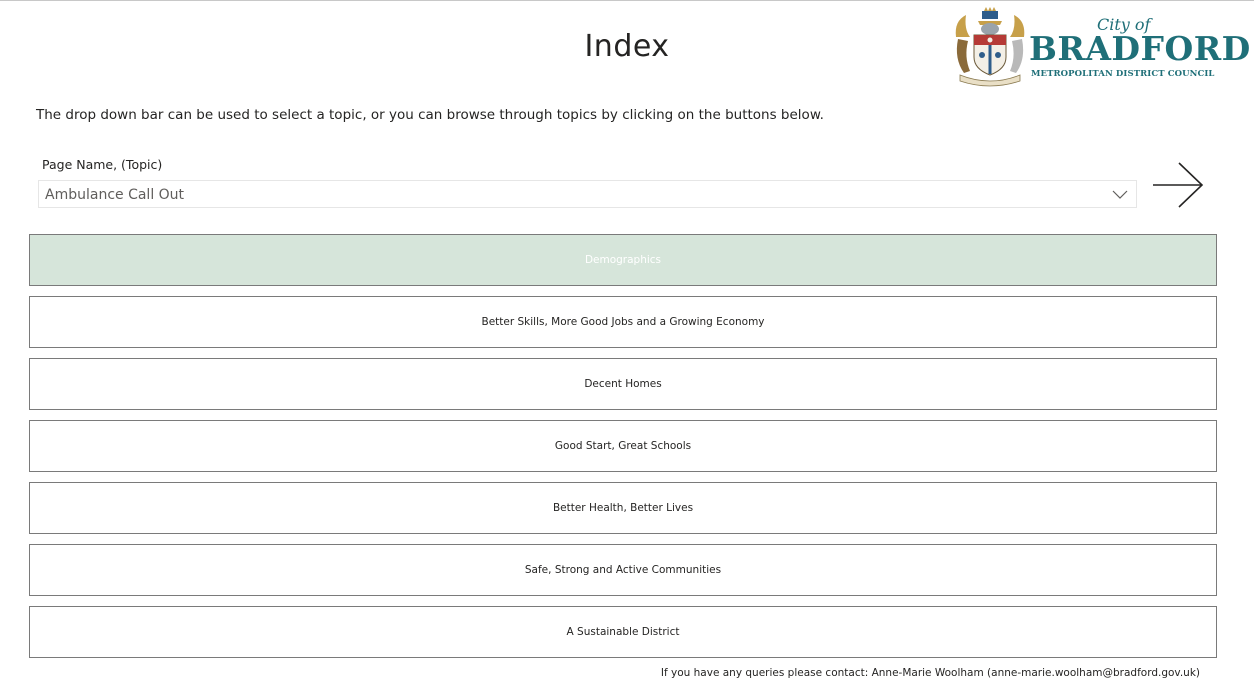 The height and width of the screenshot is (689, 1254). What do you see at coordinates (115, 195) in the screenshot?
I see `dropdown-selected-value: Ambulance Call Out` at bounding box center [115, 195].